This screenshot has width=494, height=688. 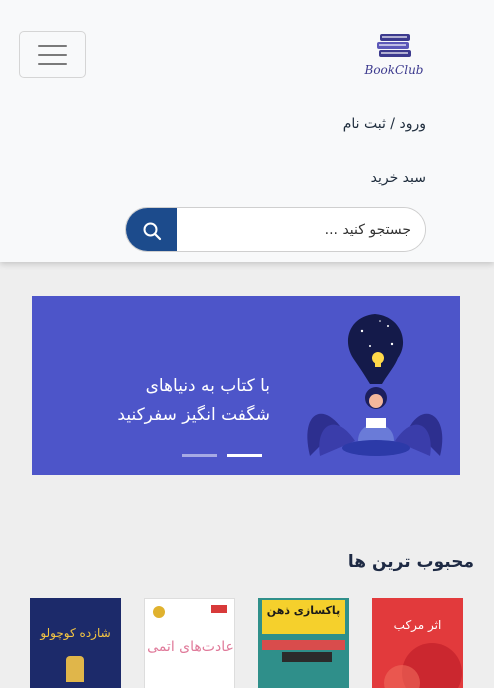 What do you see at coordinates (410, 562) in the screenshot?
I see `section-title: محبوب ترین ها` at bounding box center [410, 562].